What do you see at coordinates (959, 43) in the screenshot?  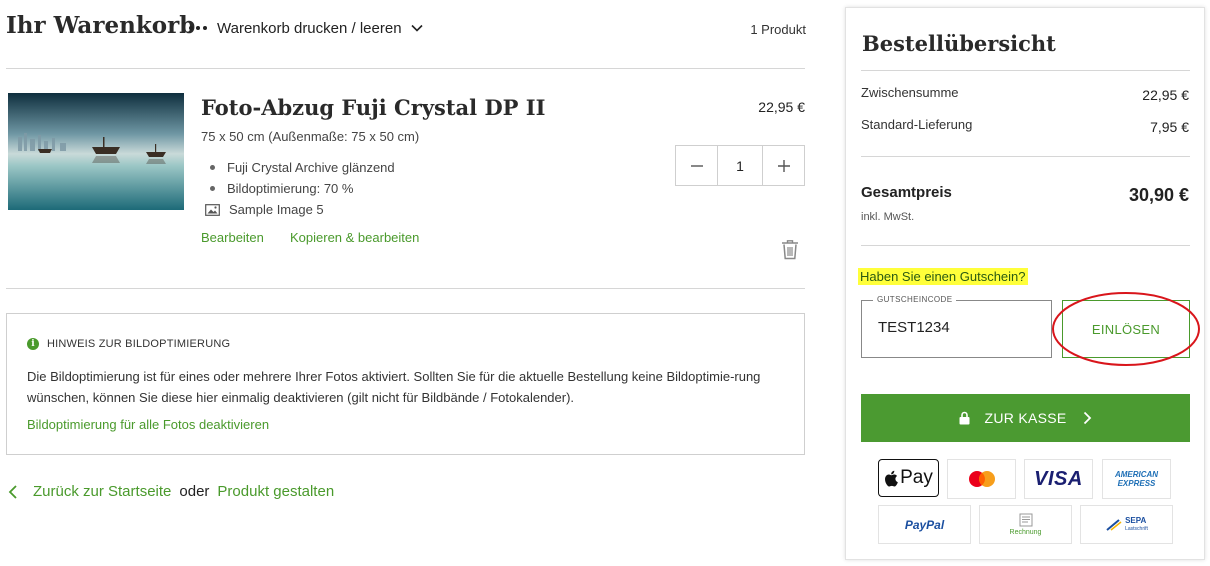 I see `summary-title: Bestellübersicht` at bounding box center [959, 43].